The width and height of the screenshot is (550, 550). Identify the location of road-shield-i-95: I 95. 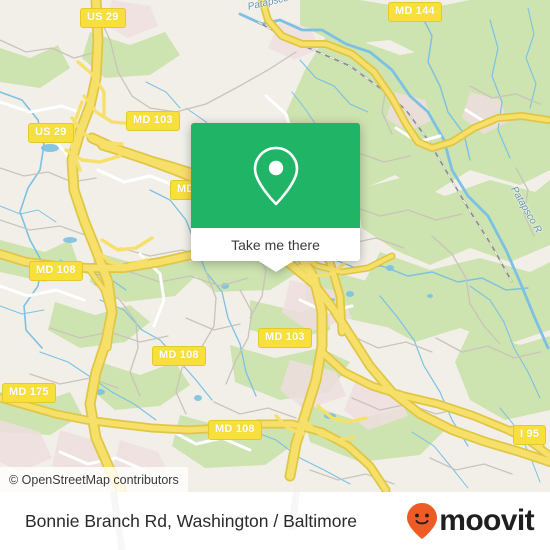
(530, 435).